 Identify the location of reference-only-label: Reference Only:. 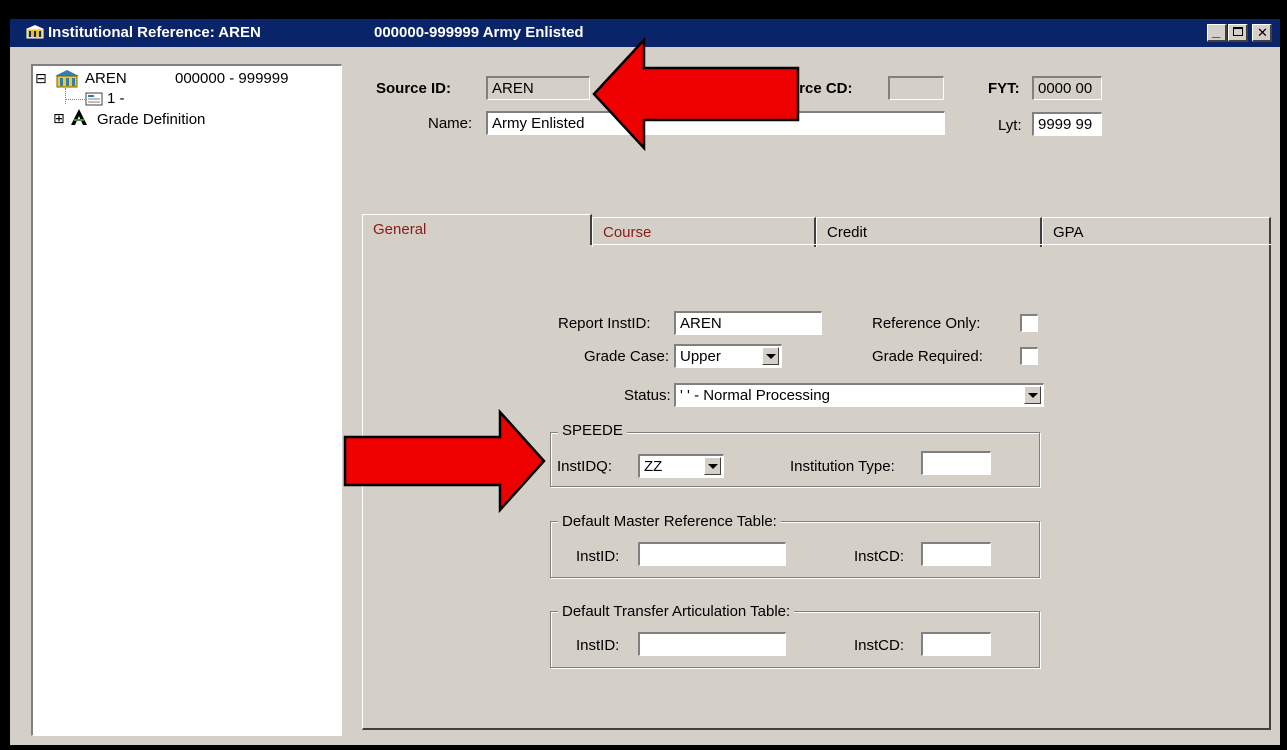
(926, 323).